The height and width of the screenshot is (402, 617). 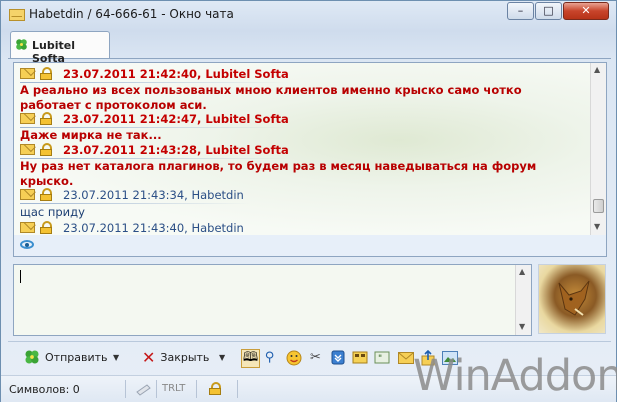 I want to click on tab-lubitel-softa: Lubitel Softa, so click(x=60, y=48).